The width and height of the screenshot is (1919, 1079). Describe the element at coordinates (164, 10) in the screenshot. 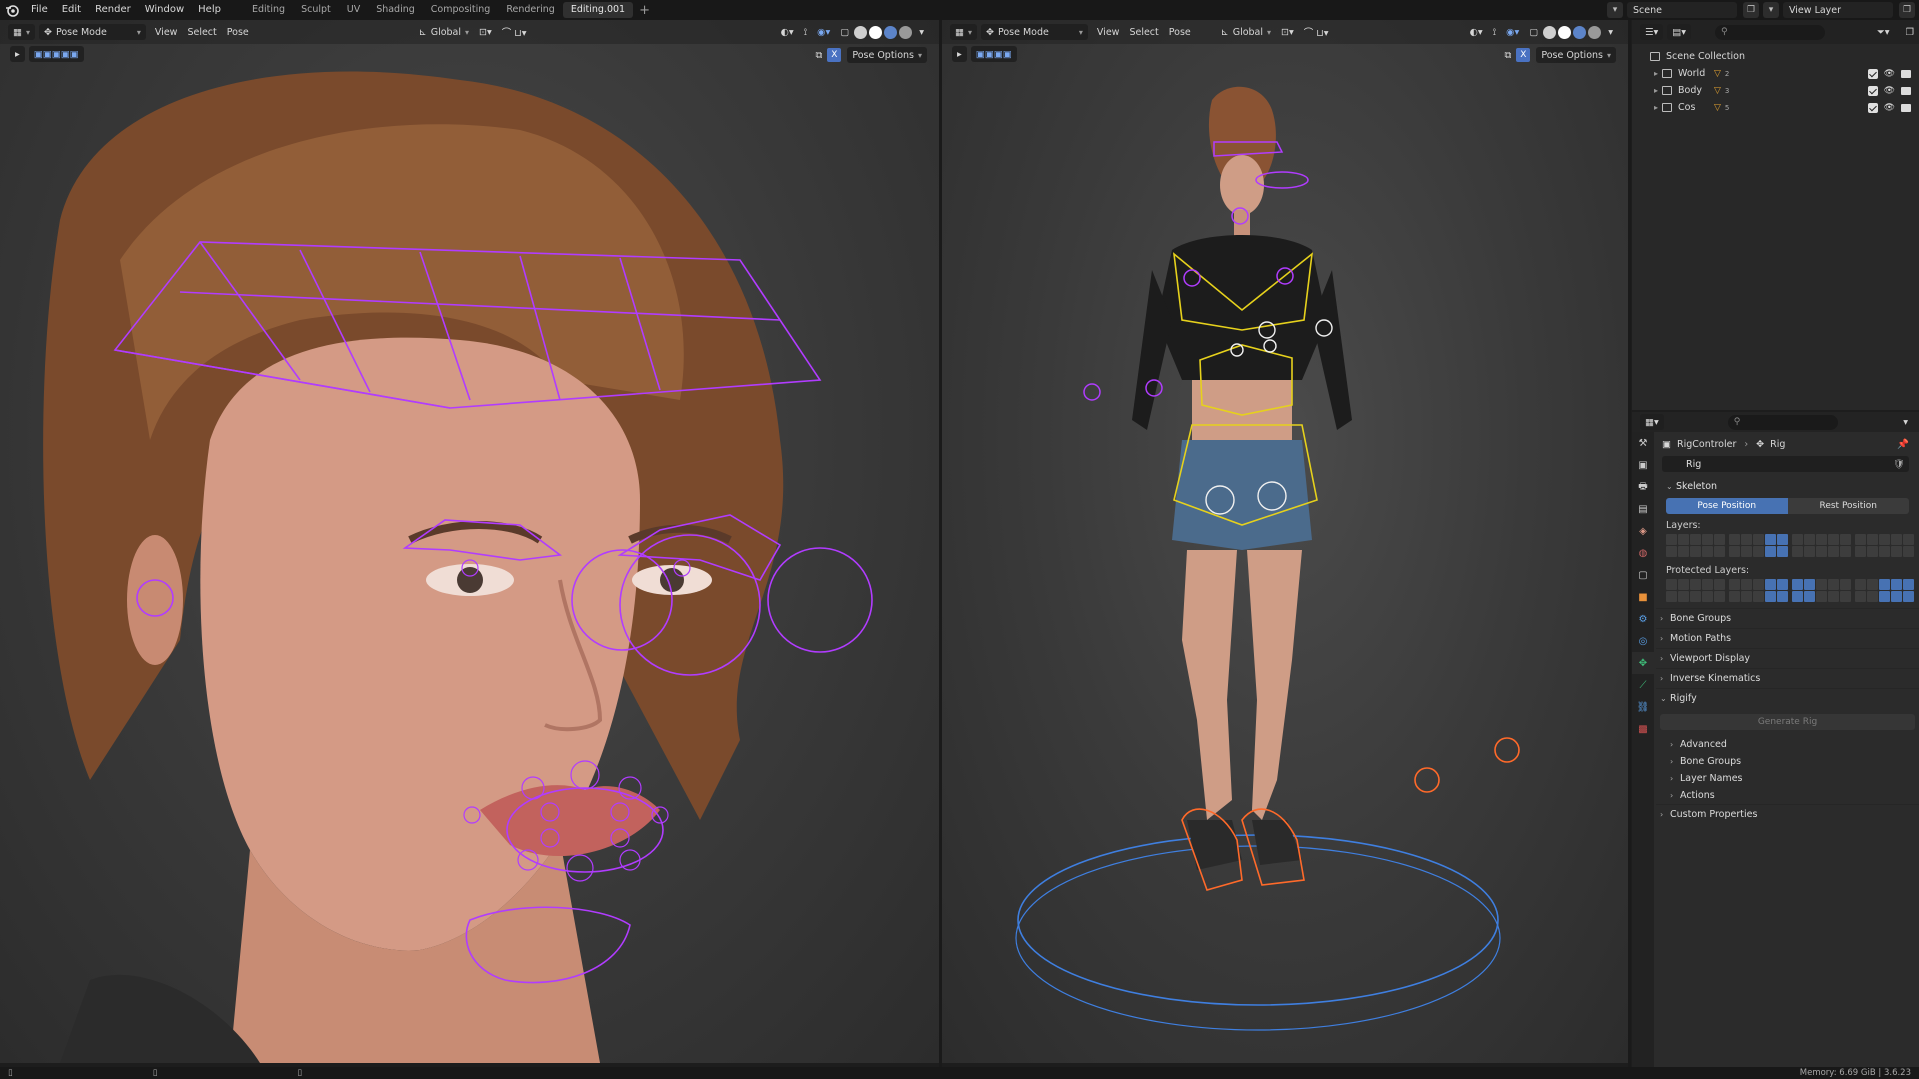

I see `menu-window: Window` at that location.